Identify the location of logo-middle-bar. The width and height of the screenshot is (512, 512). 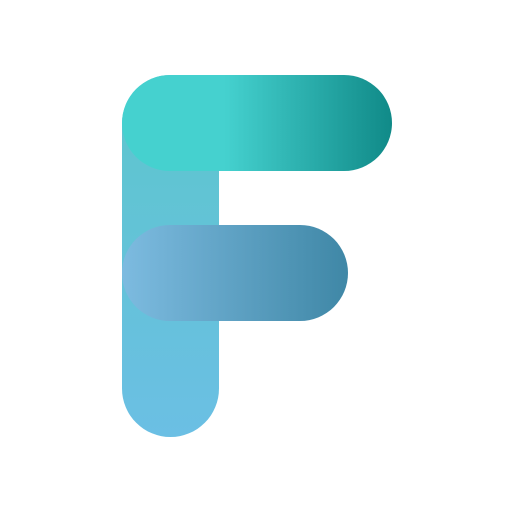
(235, 273).